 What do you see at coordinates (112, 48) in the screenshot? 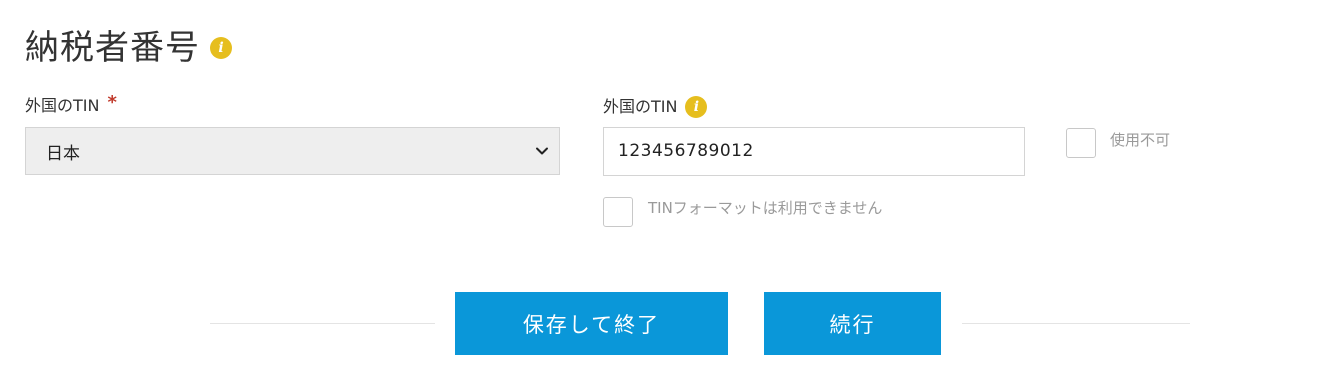
I see `page-title: 納税者番号` at bounding box center [112, 48].